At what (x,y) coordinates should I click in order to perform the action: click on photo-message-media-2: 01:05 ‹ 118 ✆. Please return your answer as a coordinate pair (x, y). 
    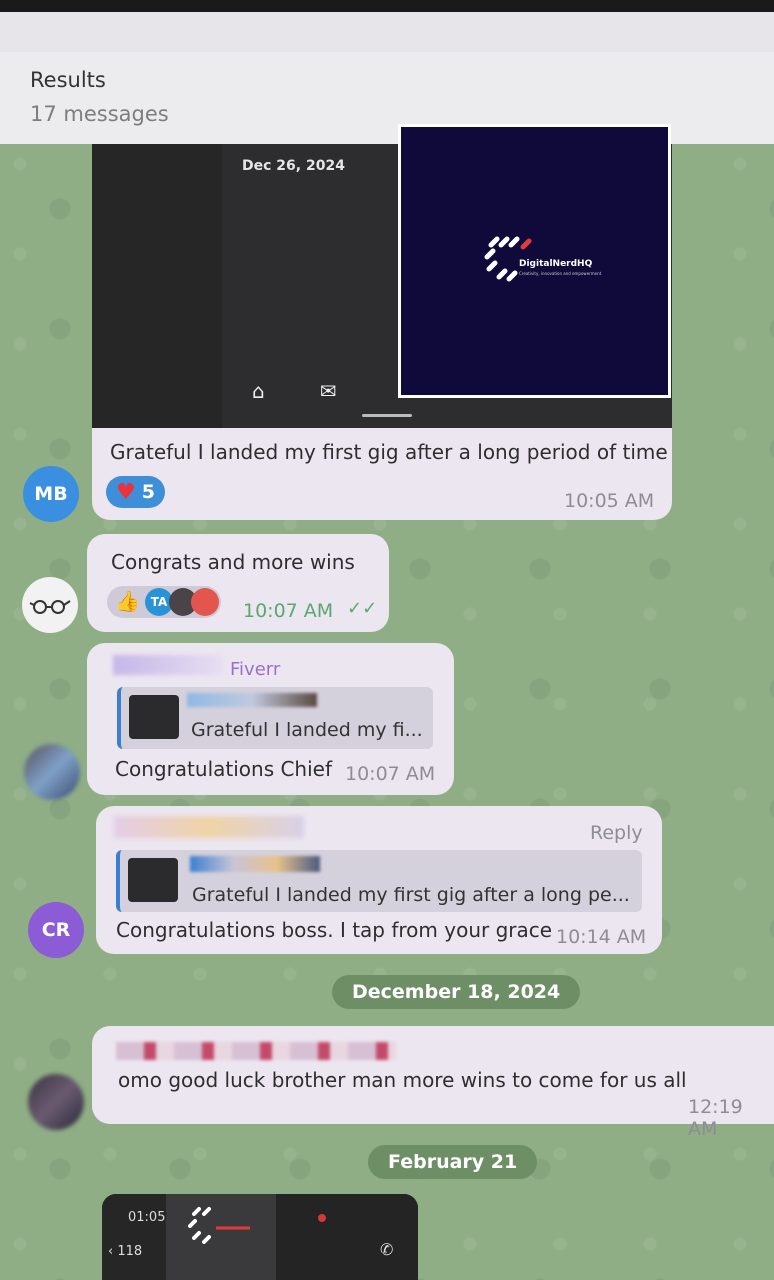
    Looking at the image, I should click on (260, 1237).